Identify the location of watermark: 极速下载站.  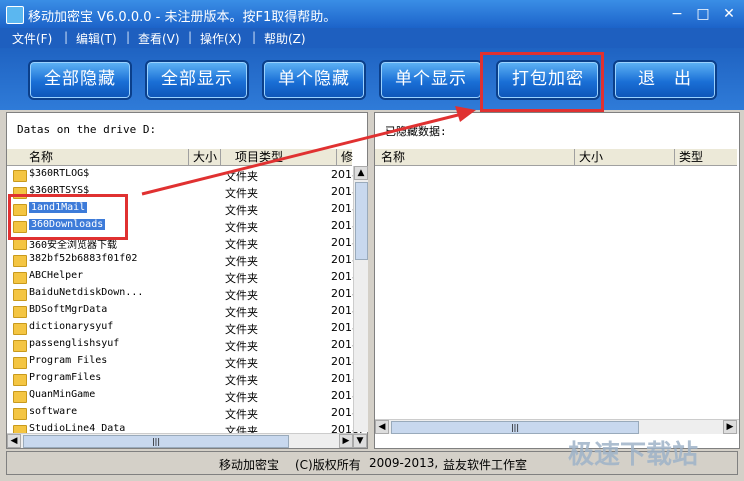
(633, 455).